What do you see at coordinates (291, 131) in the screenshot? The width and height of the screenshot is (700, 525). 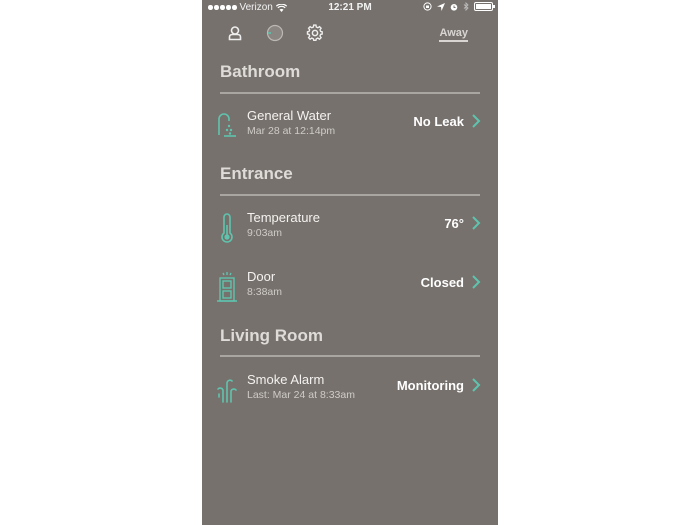 I see `device-time: Mar 28 at 12:14pm` at bounding box center [291, 131].